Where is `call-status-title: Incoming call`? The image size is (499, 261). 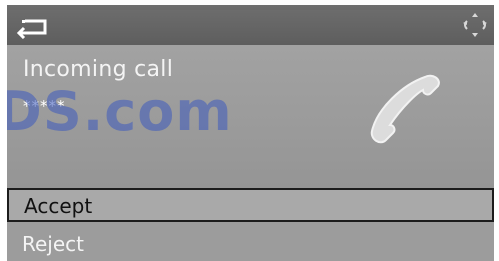 call-status-title: Incoming call is located at coordinates (98, 69).